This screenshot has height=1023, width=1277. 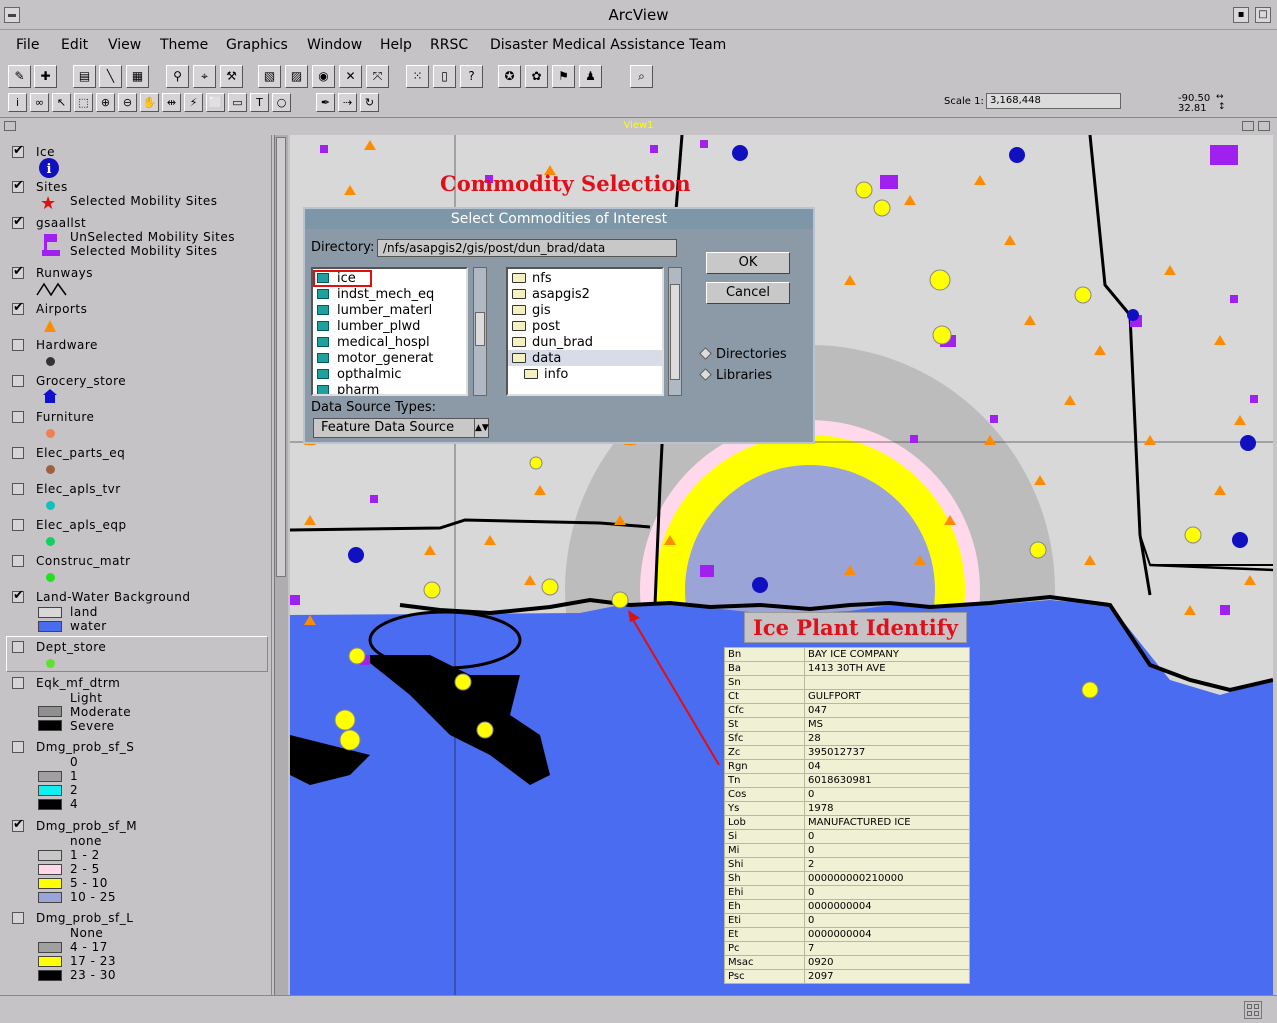 I want to click on dir-list-scrollbar, so click(x=675, y=331).